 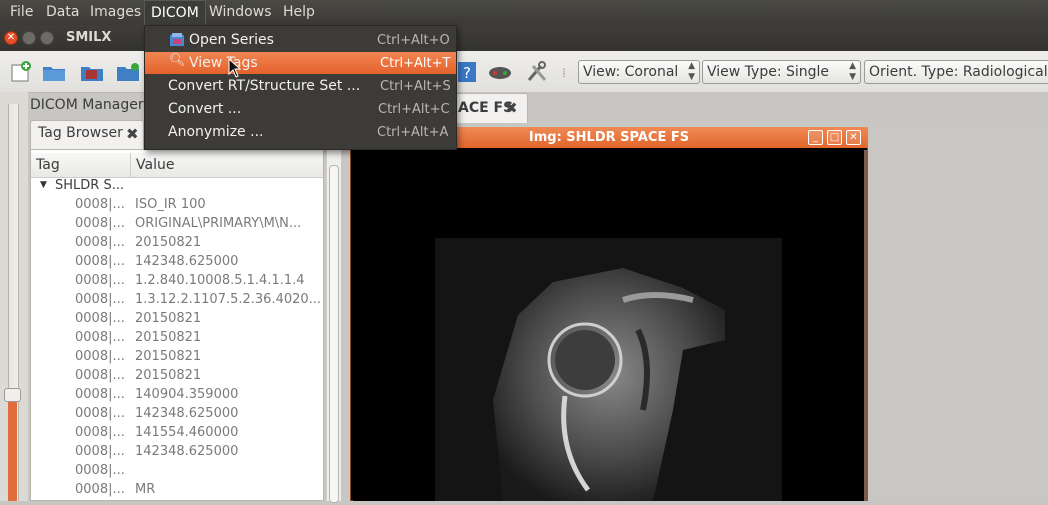 I want to click on left-slider-fill, so click(x=12, y=448).